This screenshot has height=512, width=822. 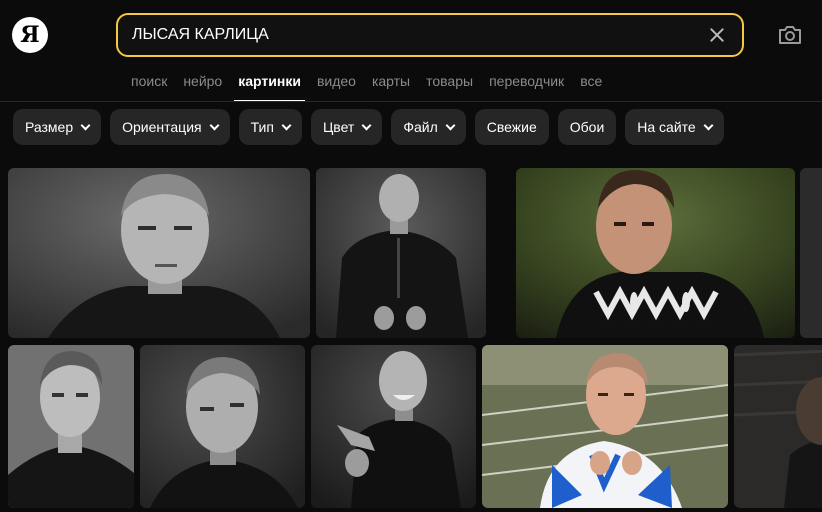 I want to click on tab-translator: переводчик, so click(x=526, y=86).